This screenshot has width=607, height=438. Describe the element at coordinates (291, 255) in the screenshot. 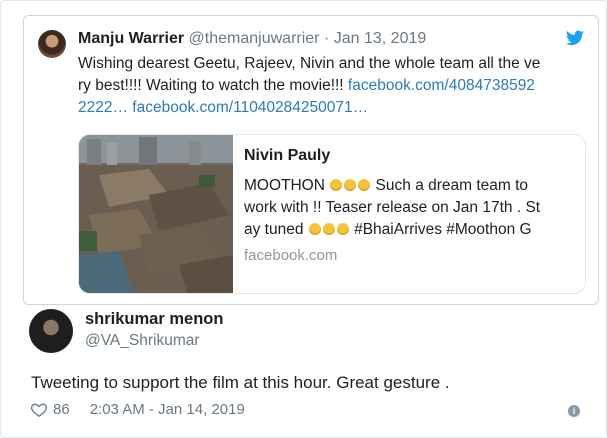

I see `card-domain: facebook.com` at that location.